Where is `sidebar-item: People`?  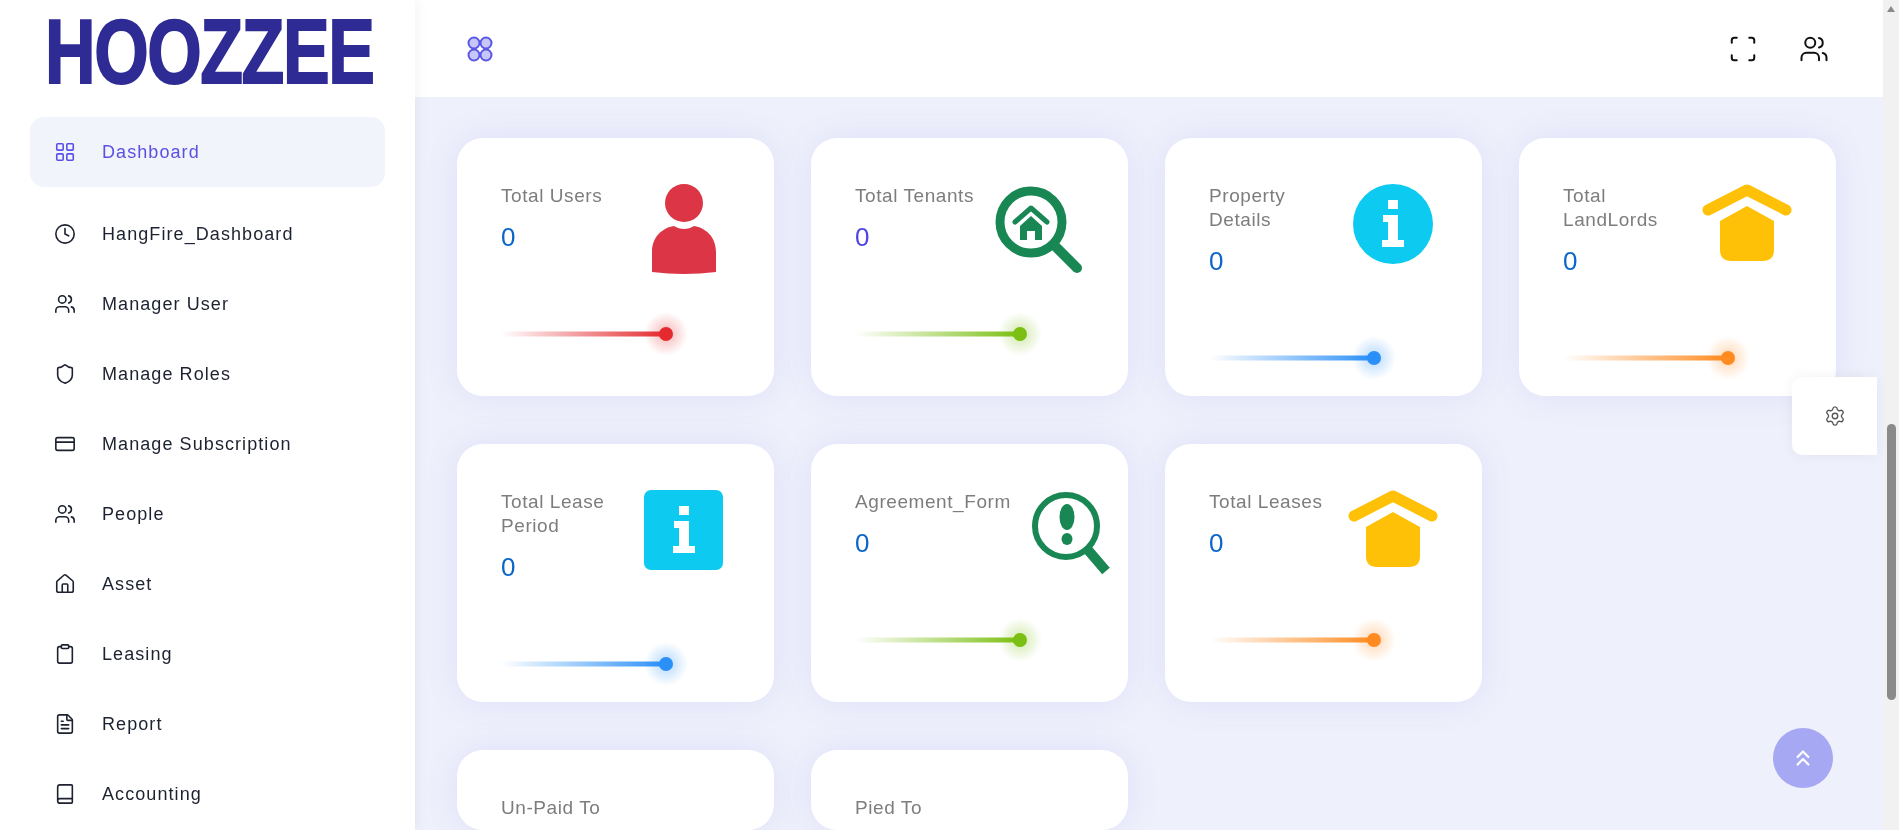 sidebar-item: People is located at coordinates (207, 514).